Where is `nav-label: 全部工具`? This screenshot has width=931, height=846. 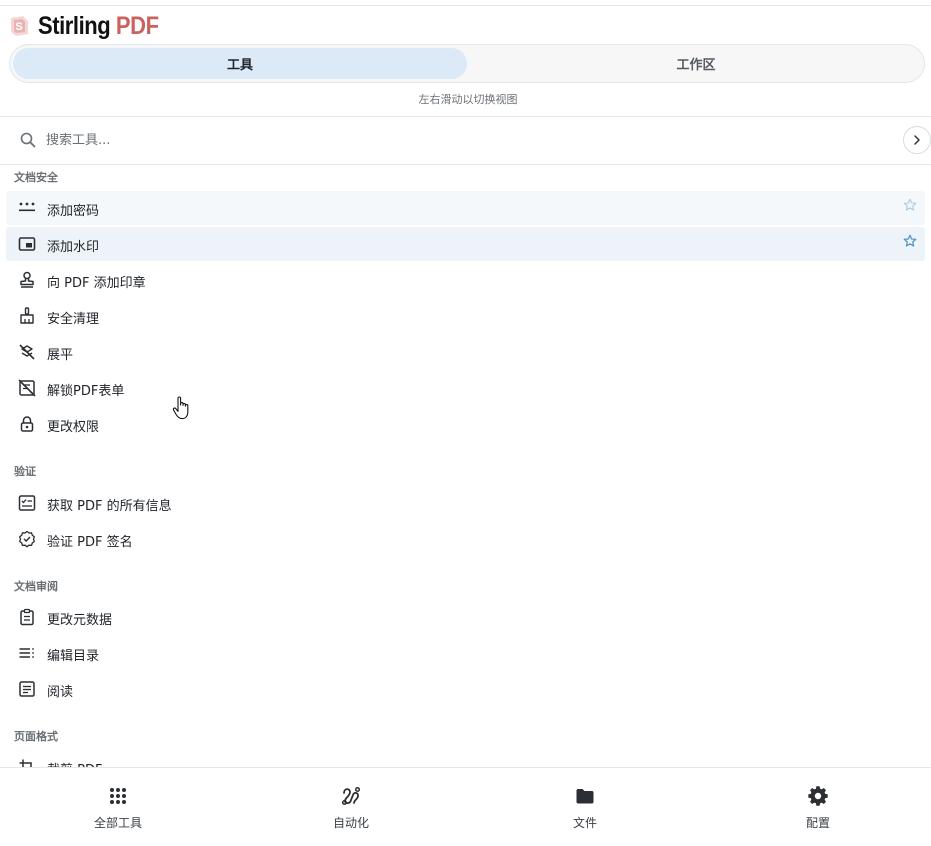 nav-label: 全部工具 is located at coordinates (117, 823).